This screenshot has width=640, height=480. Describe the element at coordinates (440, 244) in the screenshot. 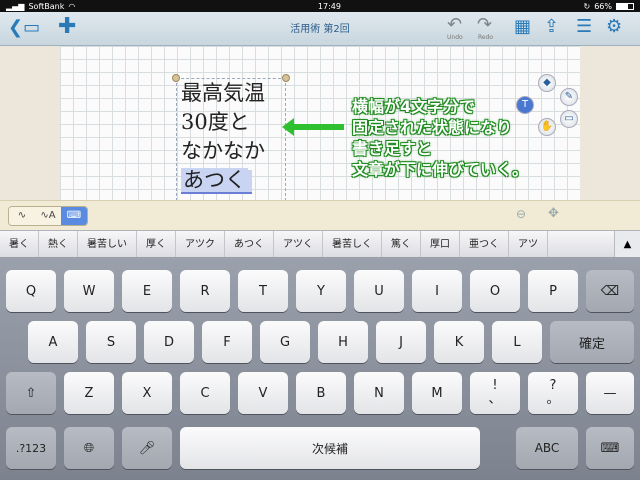

I see `candidate-item: 厚口` at that location.